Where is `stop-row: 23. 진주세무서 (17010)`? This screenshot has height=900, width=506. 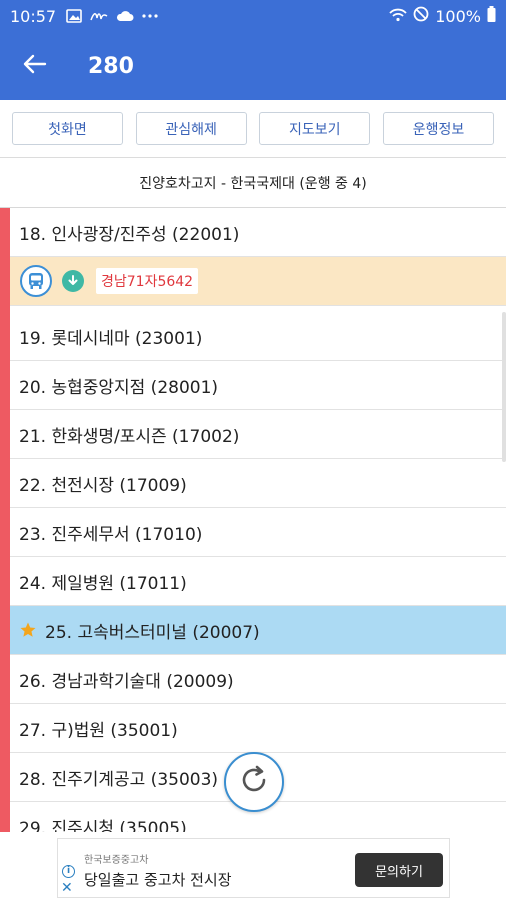 stop-row: 23. 진주세무서 (17010) is located at coordinates (258, 532).